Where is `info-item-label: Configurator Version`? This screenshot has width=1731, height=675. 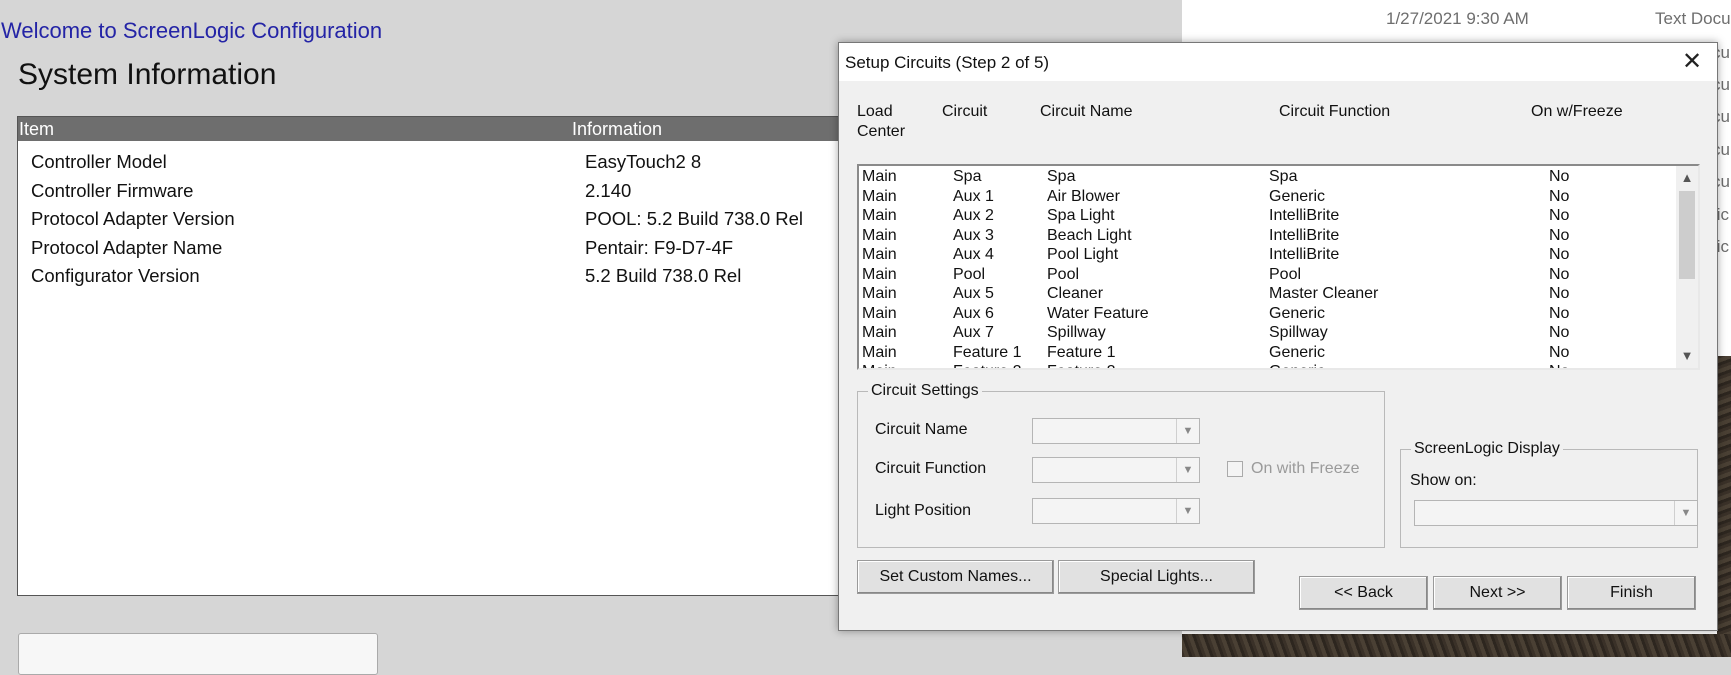
info-item-label: Configurator Version is located at coordinates (115, 275).